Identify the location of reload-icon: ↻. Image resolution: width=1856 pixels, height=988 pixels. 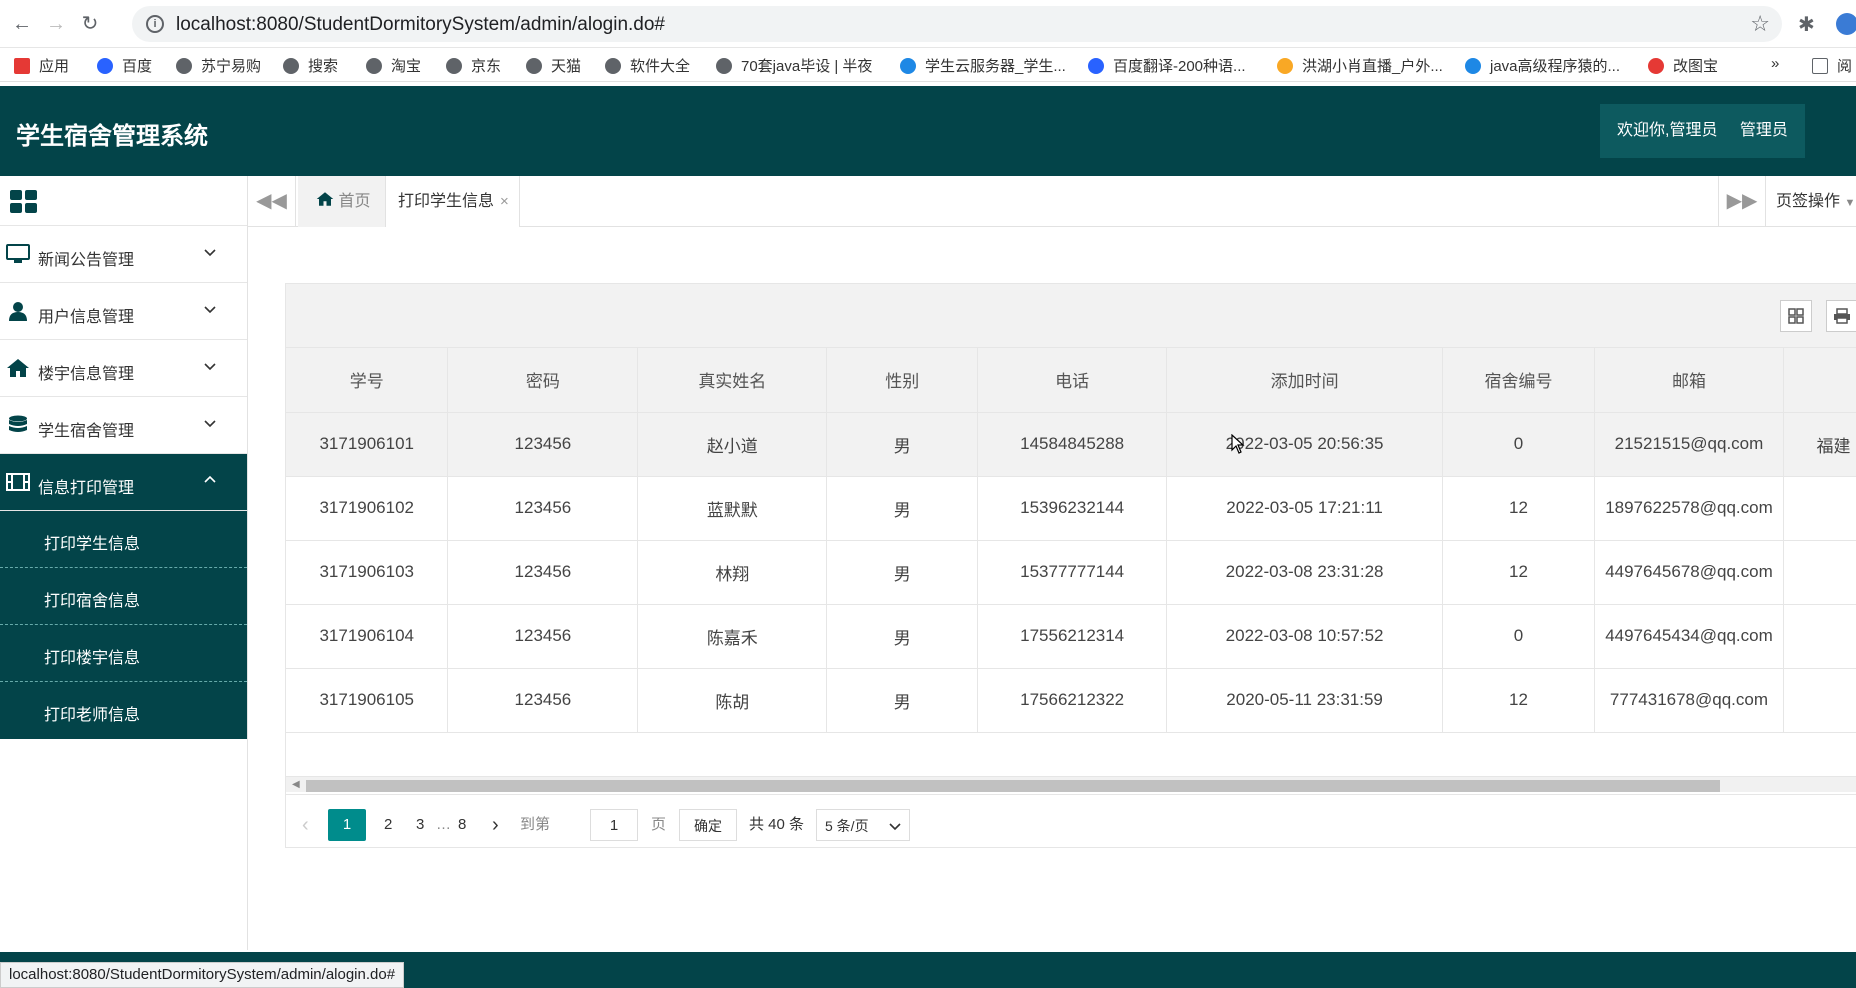
(90, 24).